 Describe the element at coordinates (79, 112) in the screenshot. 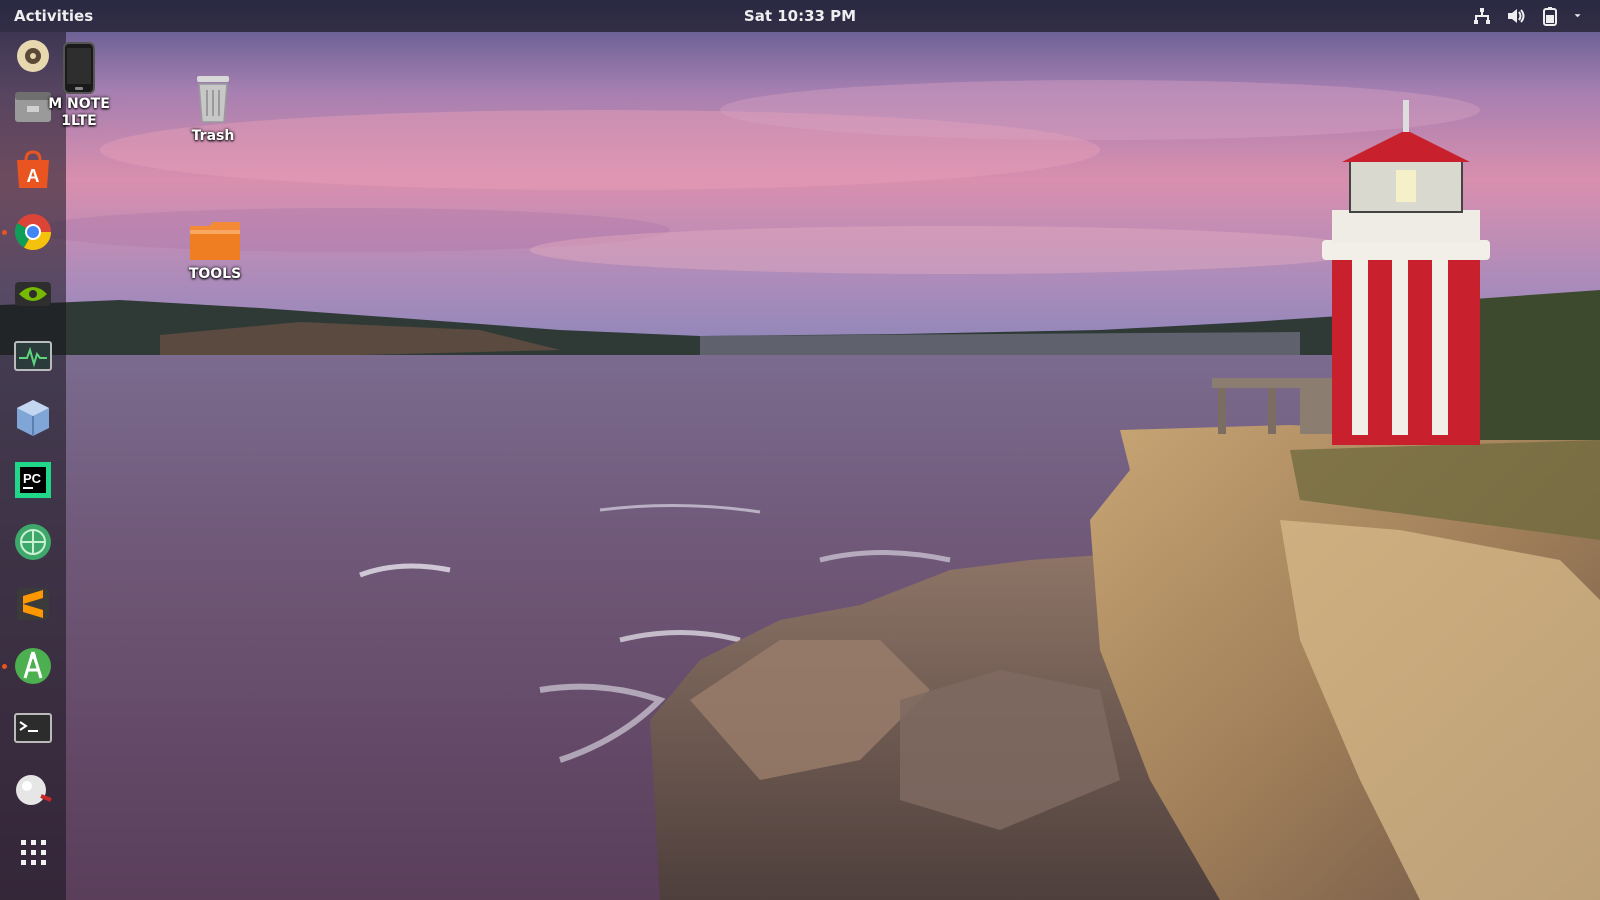

I see `desktop-icon-label: M NOTE 1LTE` at that location.